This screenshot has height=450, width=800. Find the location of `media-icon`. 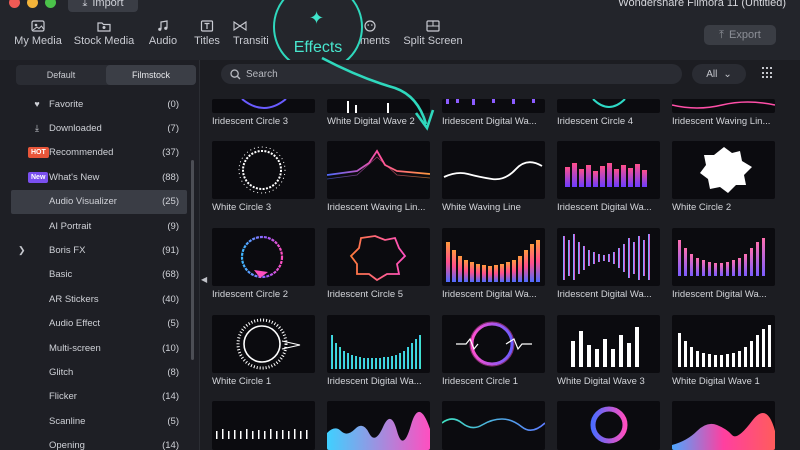

media-icon is located at coordinates (38, 26).